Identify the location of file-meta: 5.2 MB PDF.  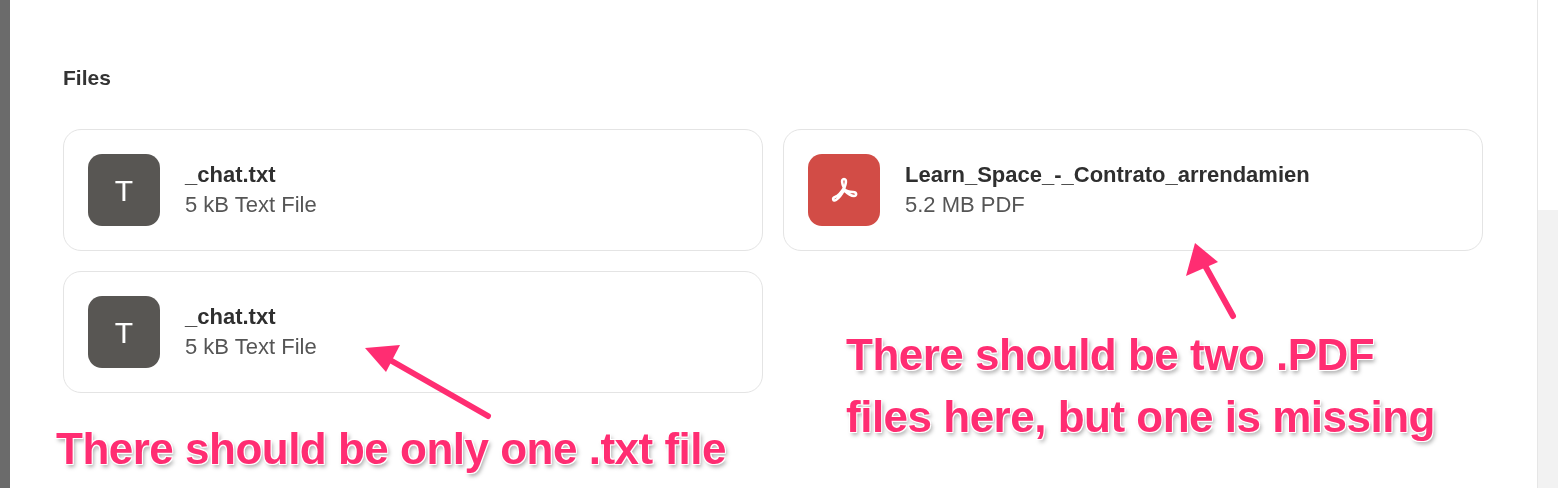
(965, 205).